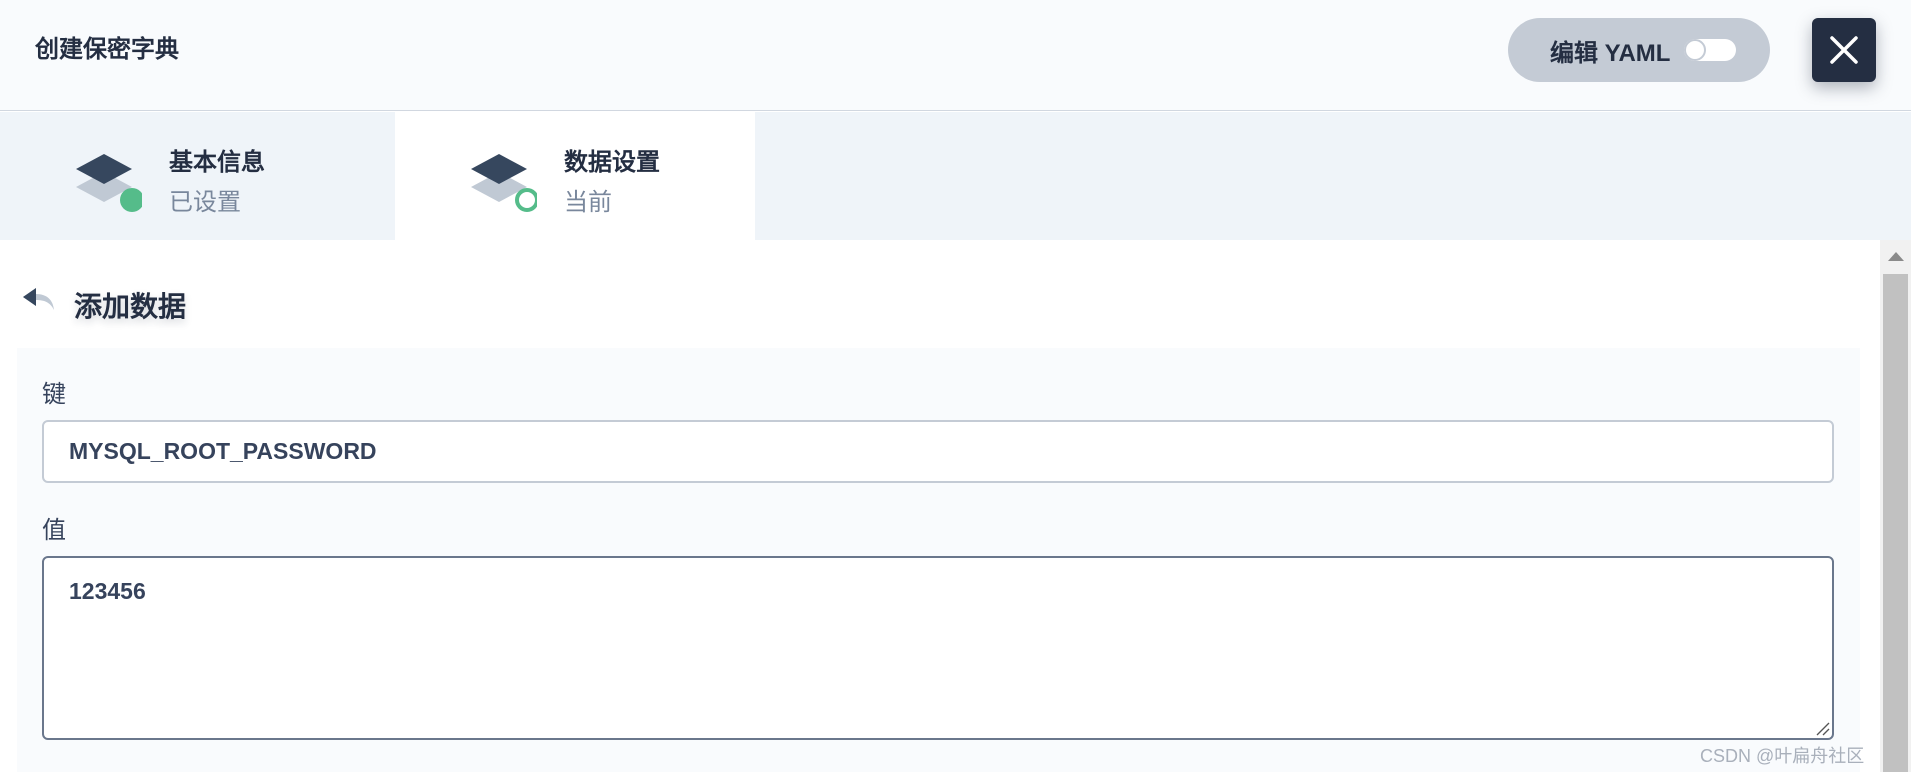  What do you see at coordinates (54, 394) in the screenshot?
I see `key-label: 键` at bounding box center [54, 394].